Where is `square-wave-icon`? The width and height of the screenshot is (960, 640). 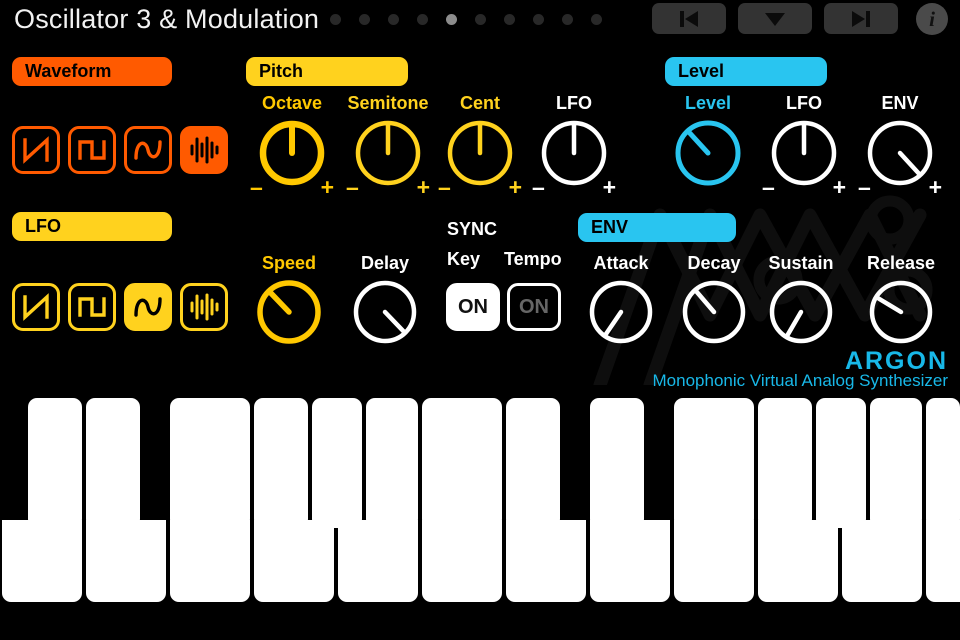 square-wave-icon is located at coordinates (92, 150).